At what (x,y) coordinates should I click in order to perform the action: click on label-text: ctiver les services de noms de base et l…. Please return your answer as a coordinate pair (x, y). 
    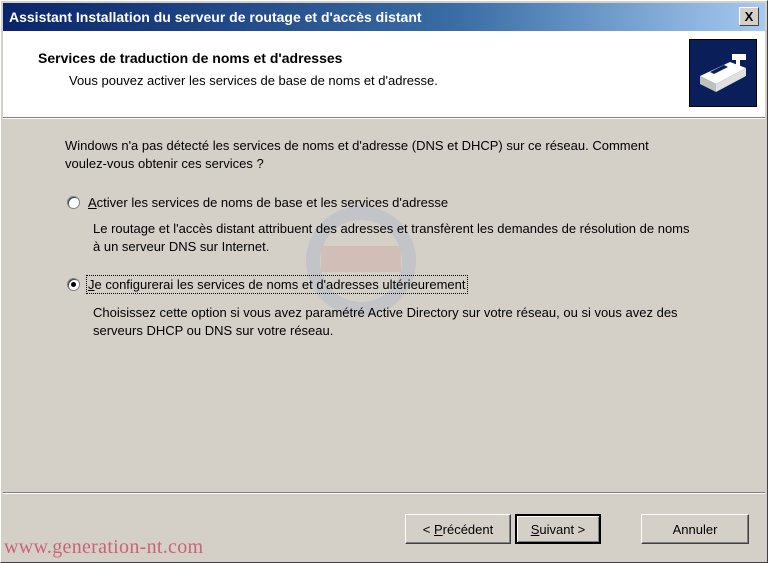
    Looking at the image, I should click on (272, 202).